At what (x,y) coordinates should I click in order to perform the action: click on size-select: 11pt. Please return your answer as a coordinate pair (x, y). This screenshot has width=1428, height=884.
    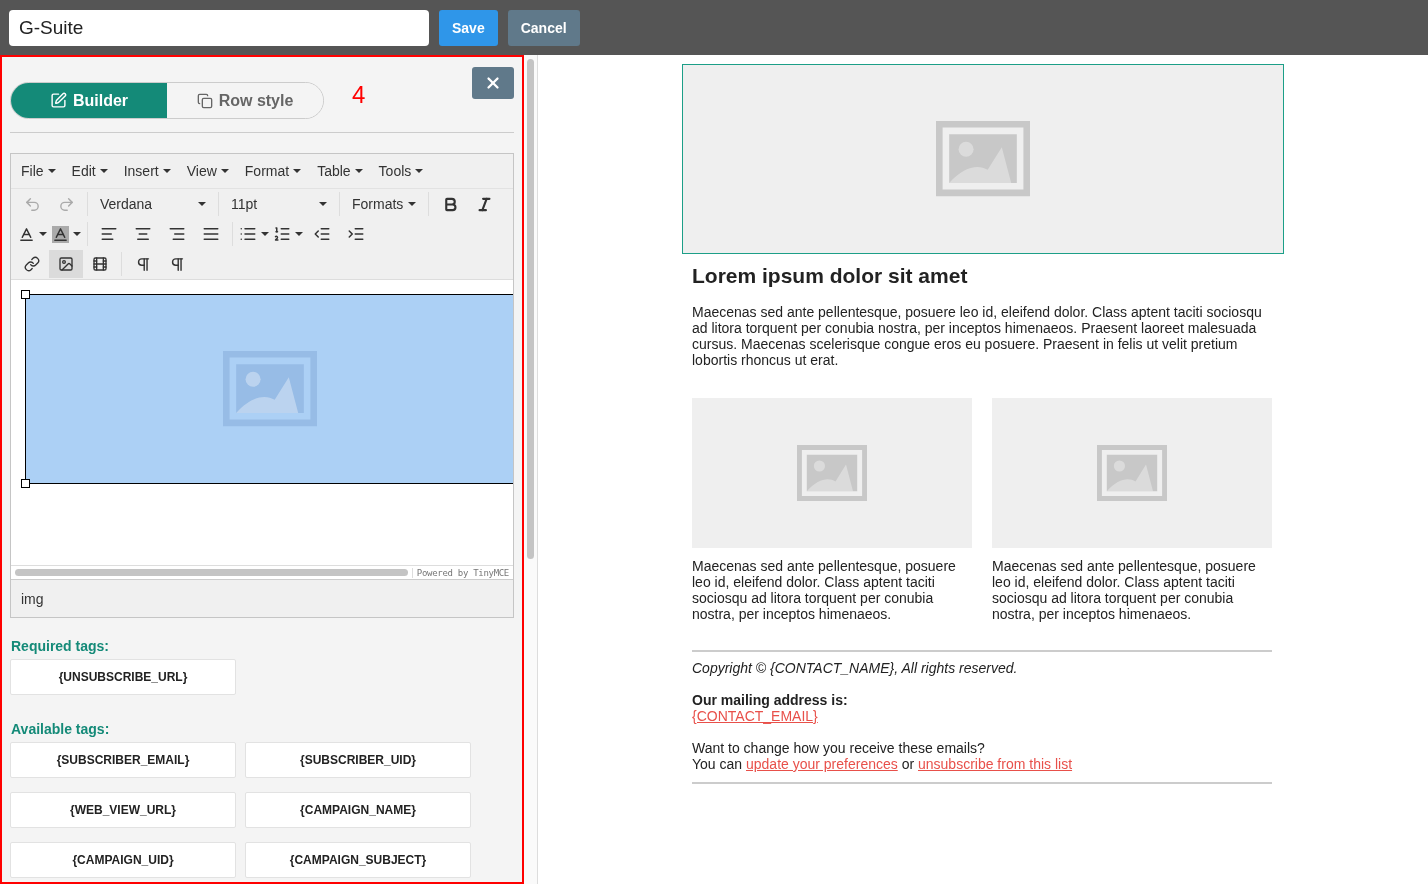
    Looking at the image, I should click on (279, 204).